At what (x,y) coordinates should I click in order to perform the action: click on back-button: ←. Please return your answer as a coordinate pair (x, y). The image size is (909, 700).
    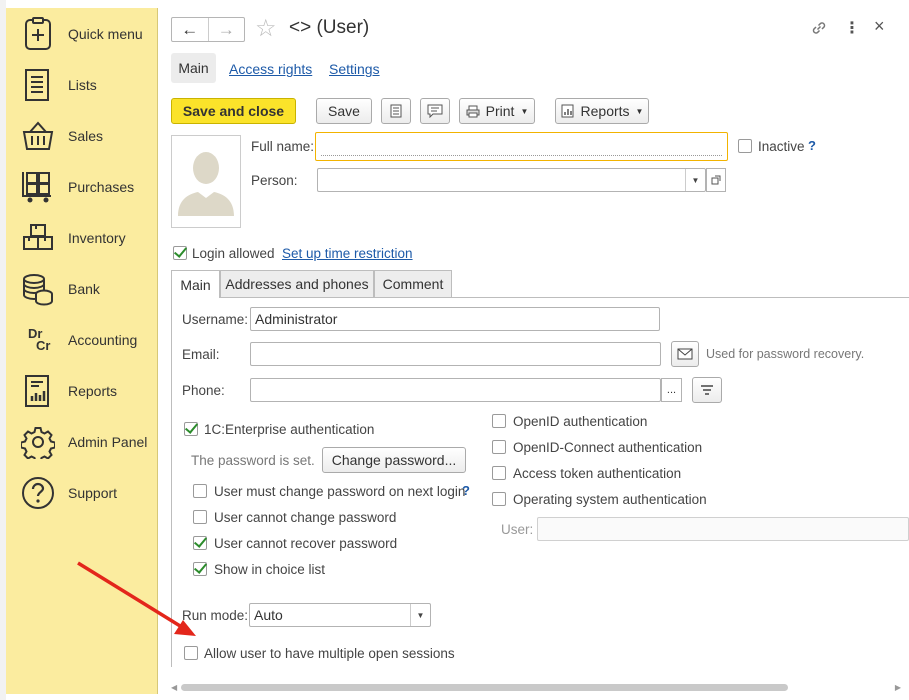
    Looking at the image, I should click on (190, 29).